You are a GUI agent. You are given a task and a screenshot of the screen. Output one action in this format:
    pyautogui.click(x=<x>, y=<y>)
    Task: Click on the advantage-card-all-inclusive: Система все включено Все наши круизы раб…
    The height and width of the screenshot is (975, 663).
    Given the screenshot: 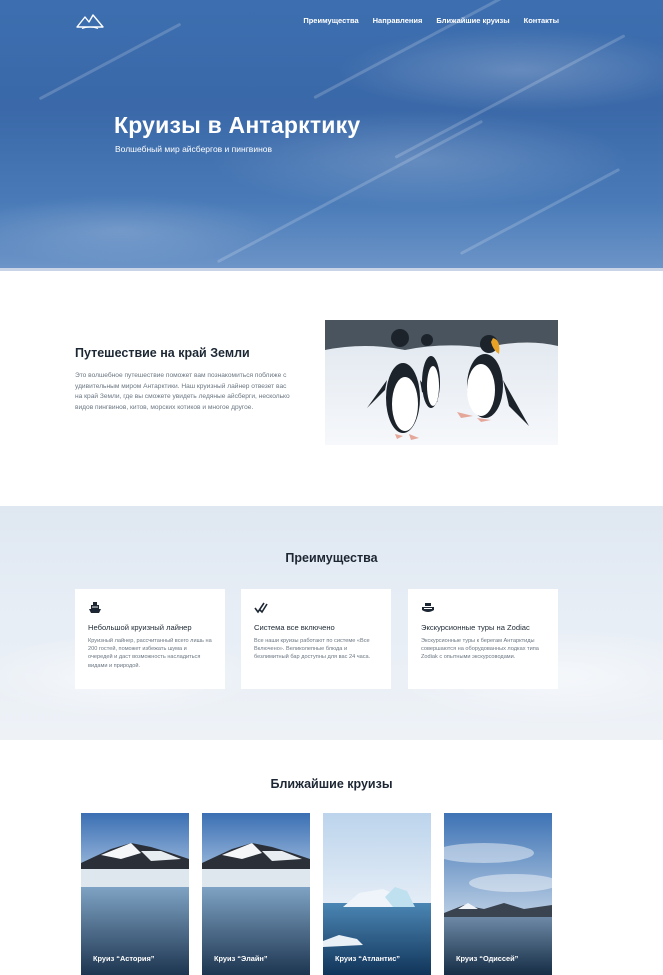 What is the action you would take?
    pyautogui.click(x=316, y=639)
    